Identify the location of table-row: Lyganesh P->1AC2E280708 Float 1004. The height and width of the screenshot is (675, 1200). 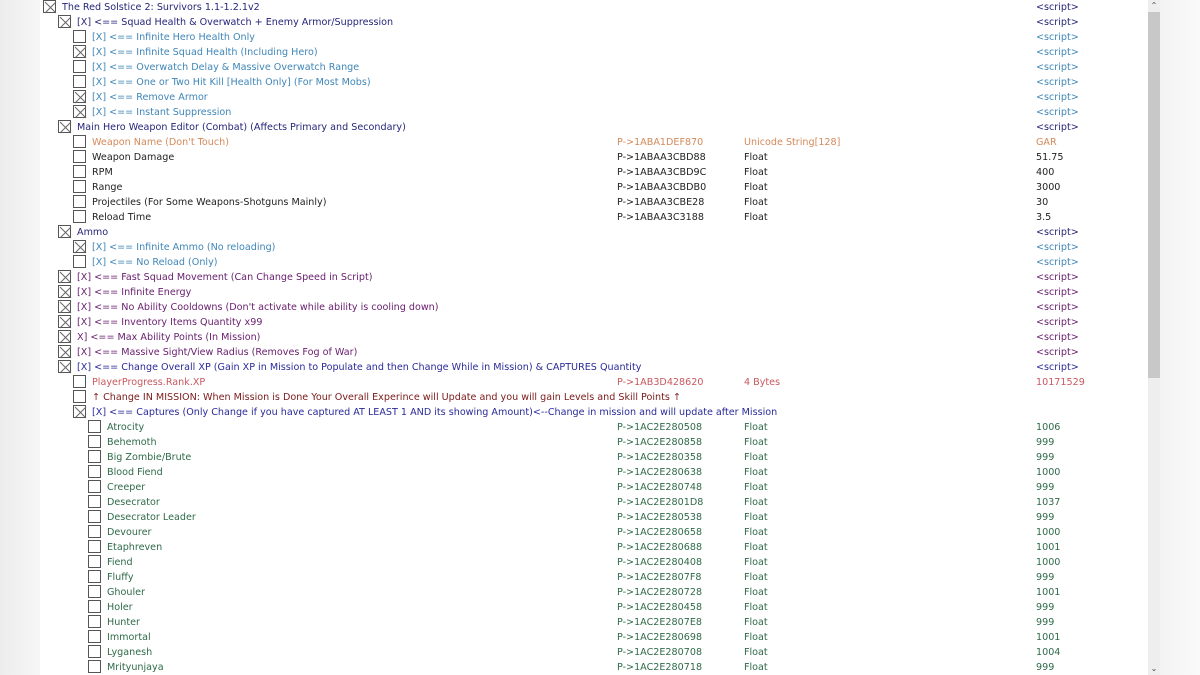
(594, 652).